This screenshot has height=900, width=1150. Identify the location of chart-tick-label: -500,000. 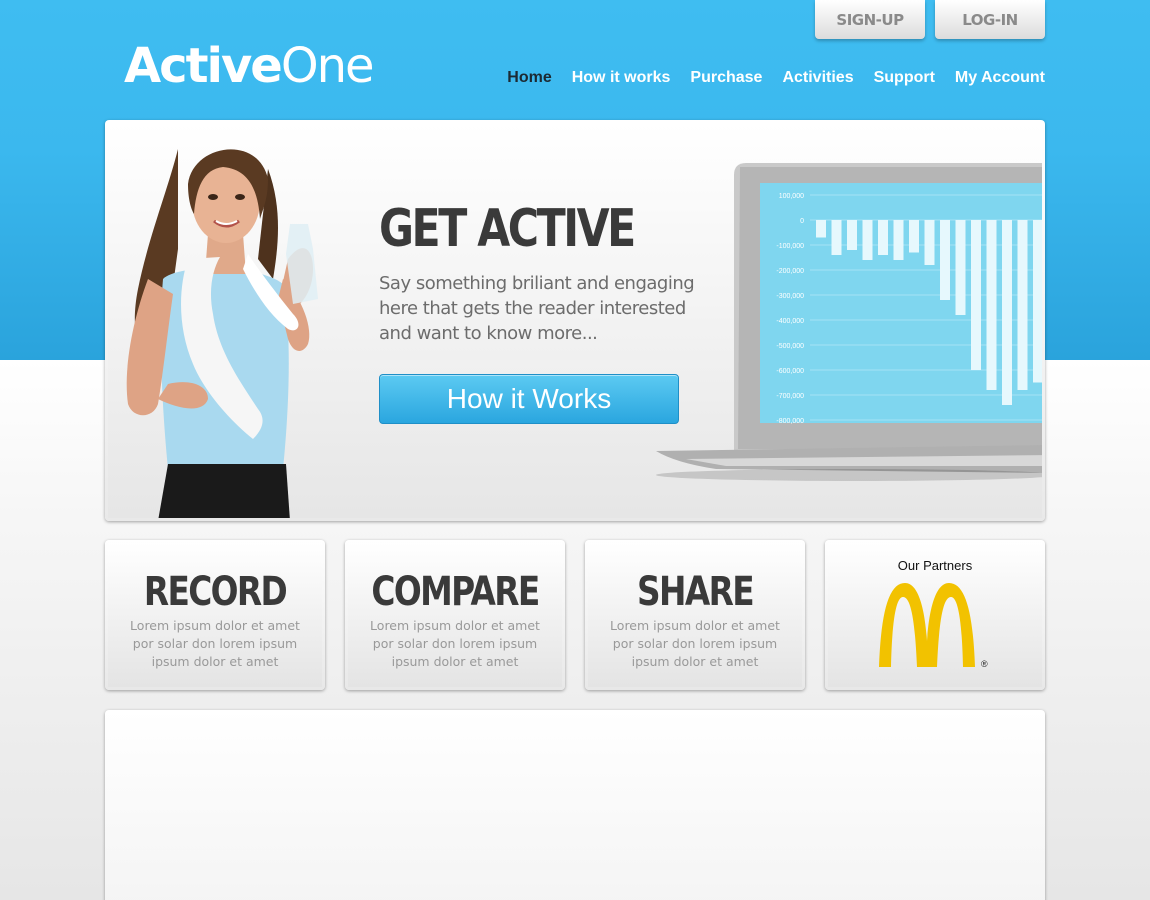
(790, 346).